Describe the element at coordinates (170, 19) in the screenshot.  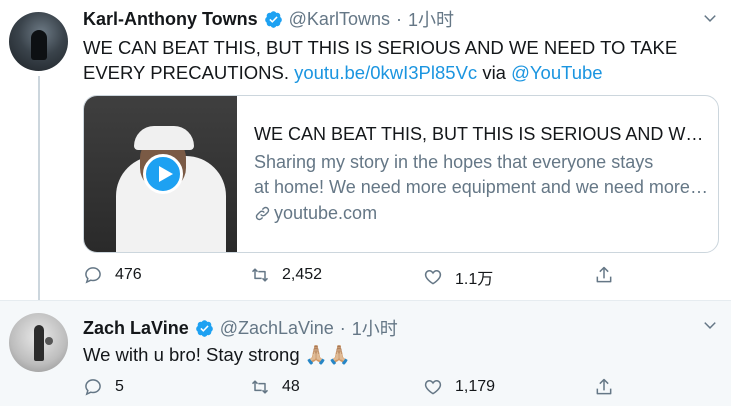
I see `display-name: Karl-Anthony Towns` at that location.